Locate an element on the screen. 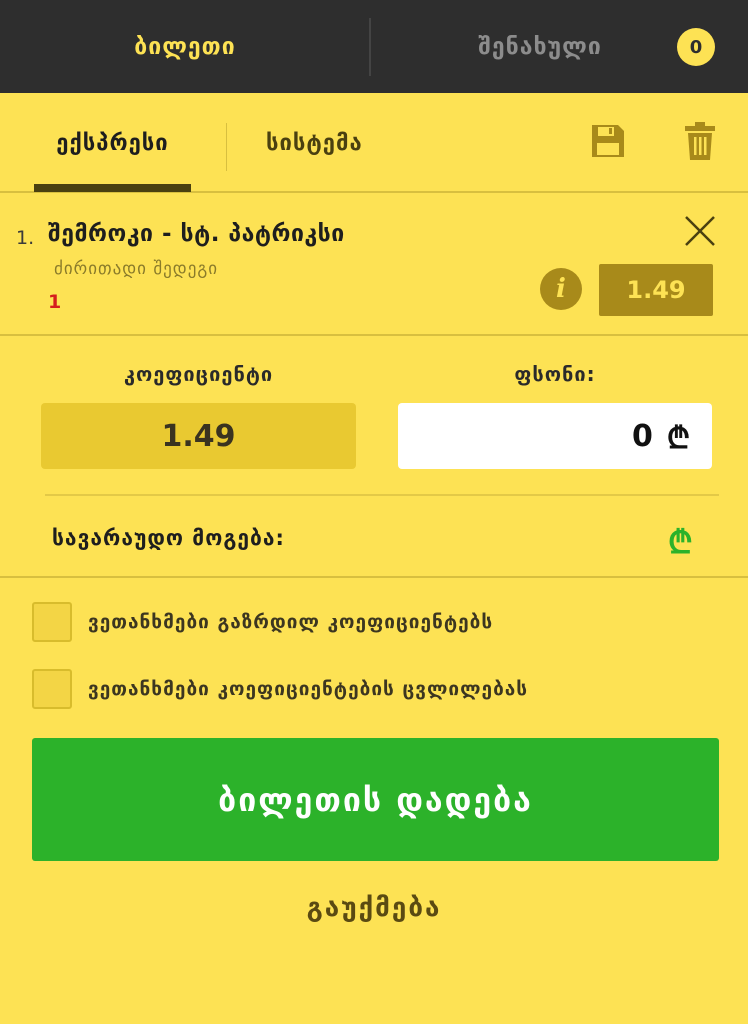 This screenshot has width=748, height=1024. info-button: i is located at coordinates (561, 289).